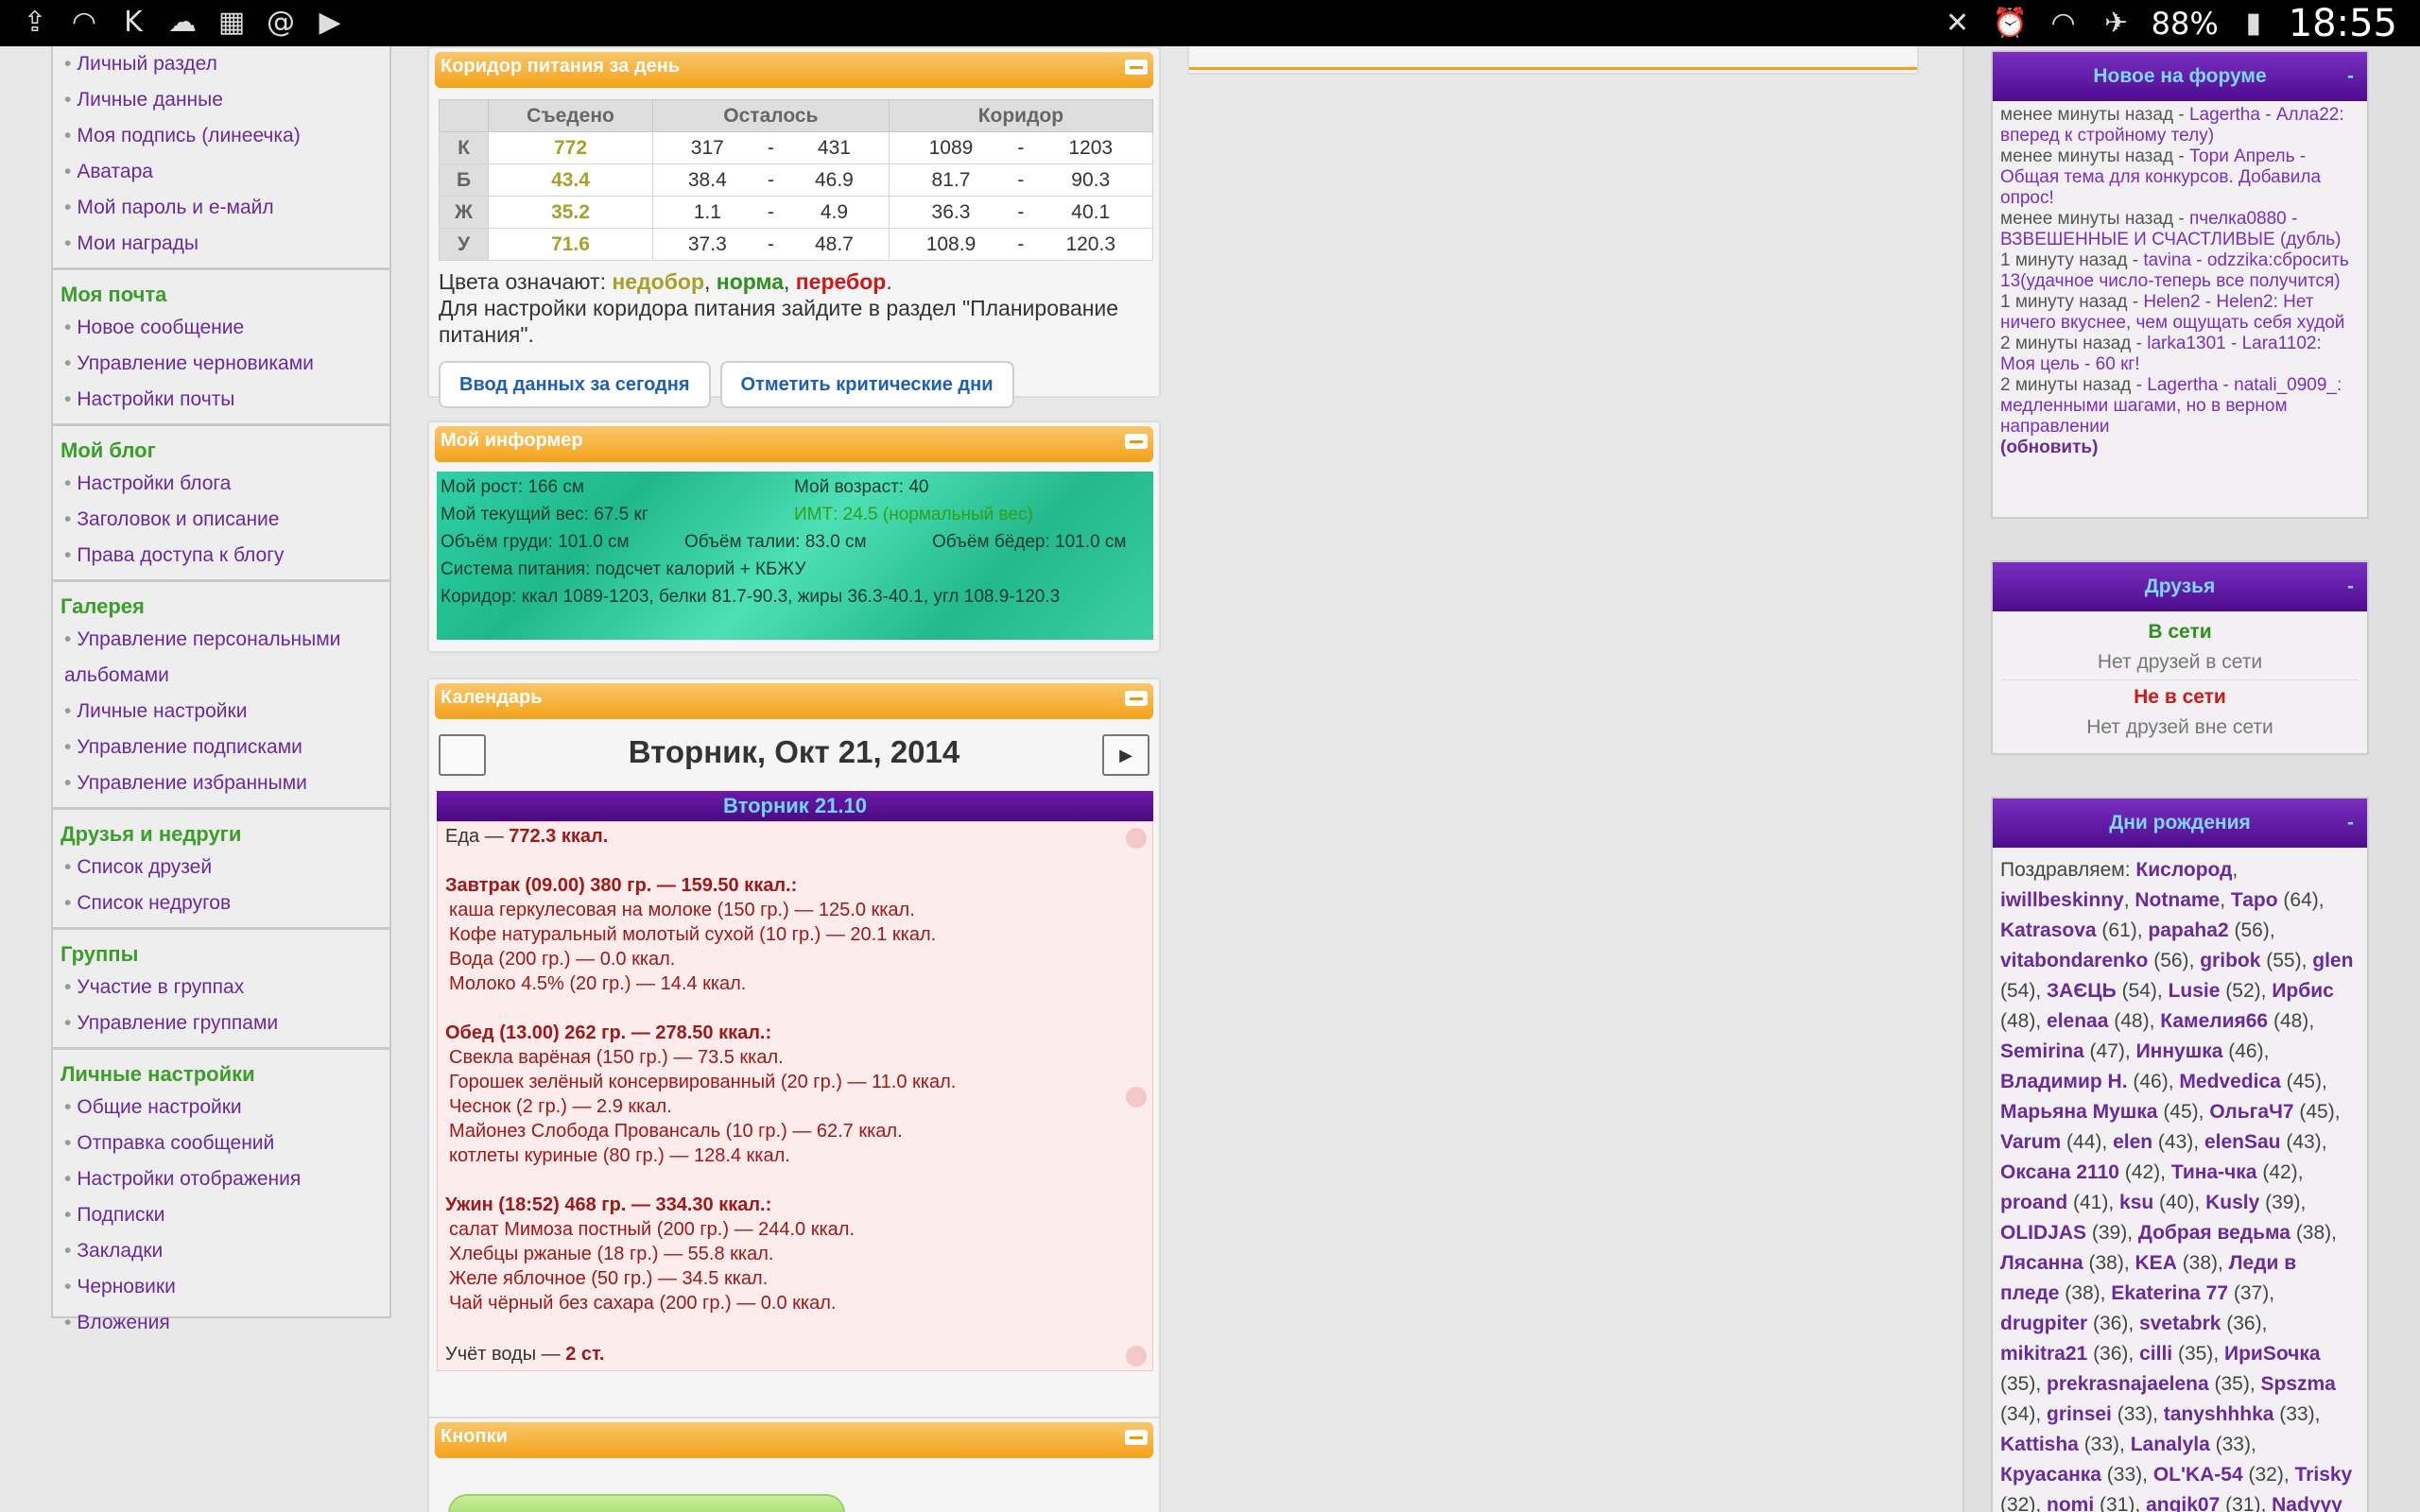 Image resolution: width=2420 pixels, height=1512 pixels. What do you see at coordinates (796, 885) in the screenshot?
I see `meal-title: Завтрак (09.00) 380 гр. — 159.50 ккал.:` at bounding box center [796, 885].